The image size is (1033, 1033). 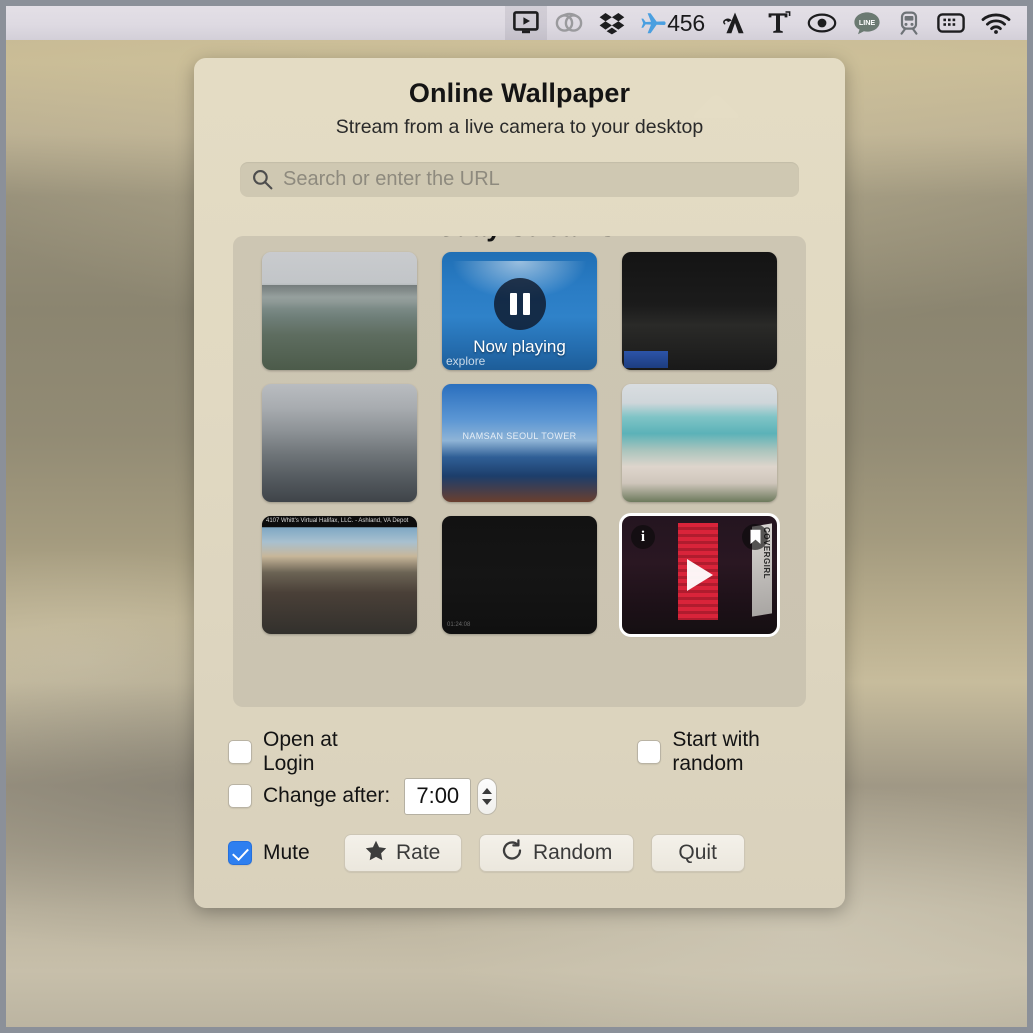 I want to click on menu-bar-status-items: 456 LINE, so click(x=762, y=23).